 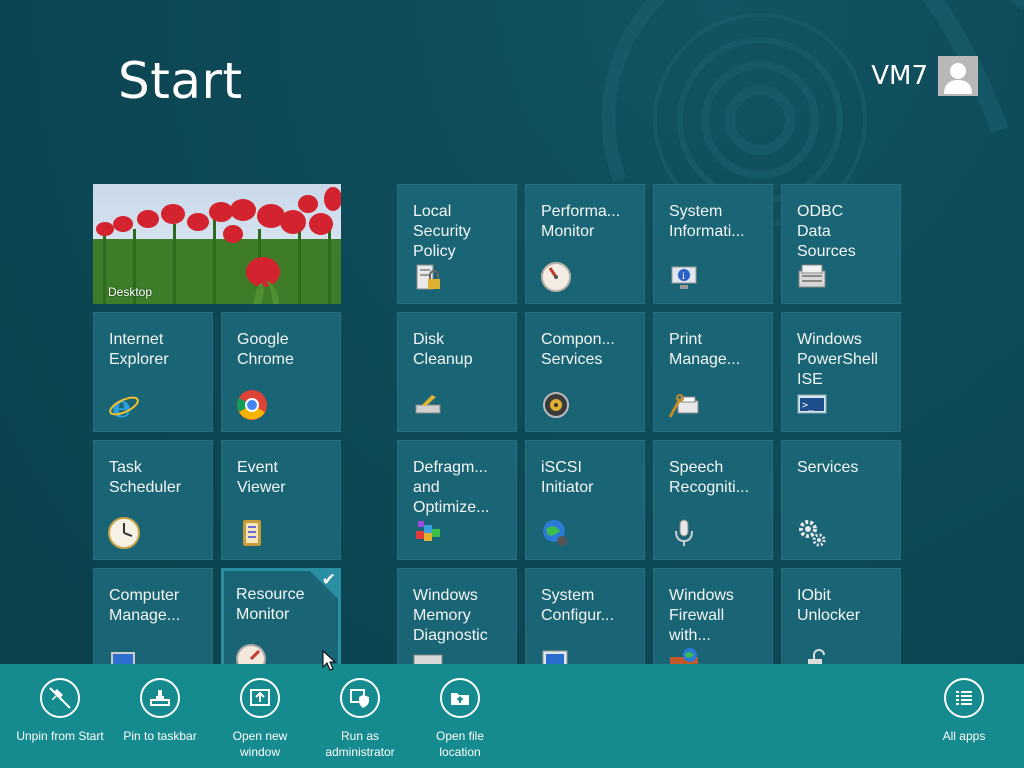 What do you see at coordinates (585, 372) in the screenshot?
I see `tile-component-services: Compon... Services` at bounding box center [585, 372].